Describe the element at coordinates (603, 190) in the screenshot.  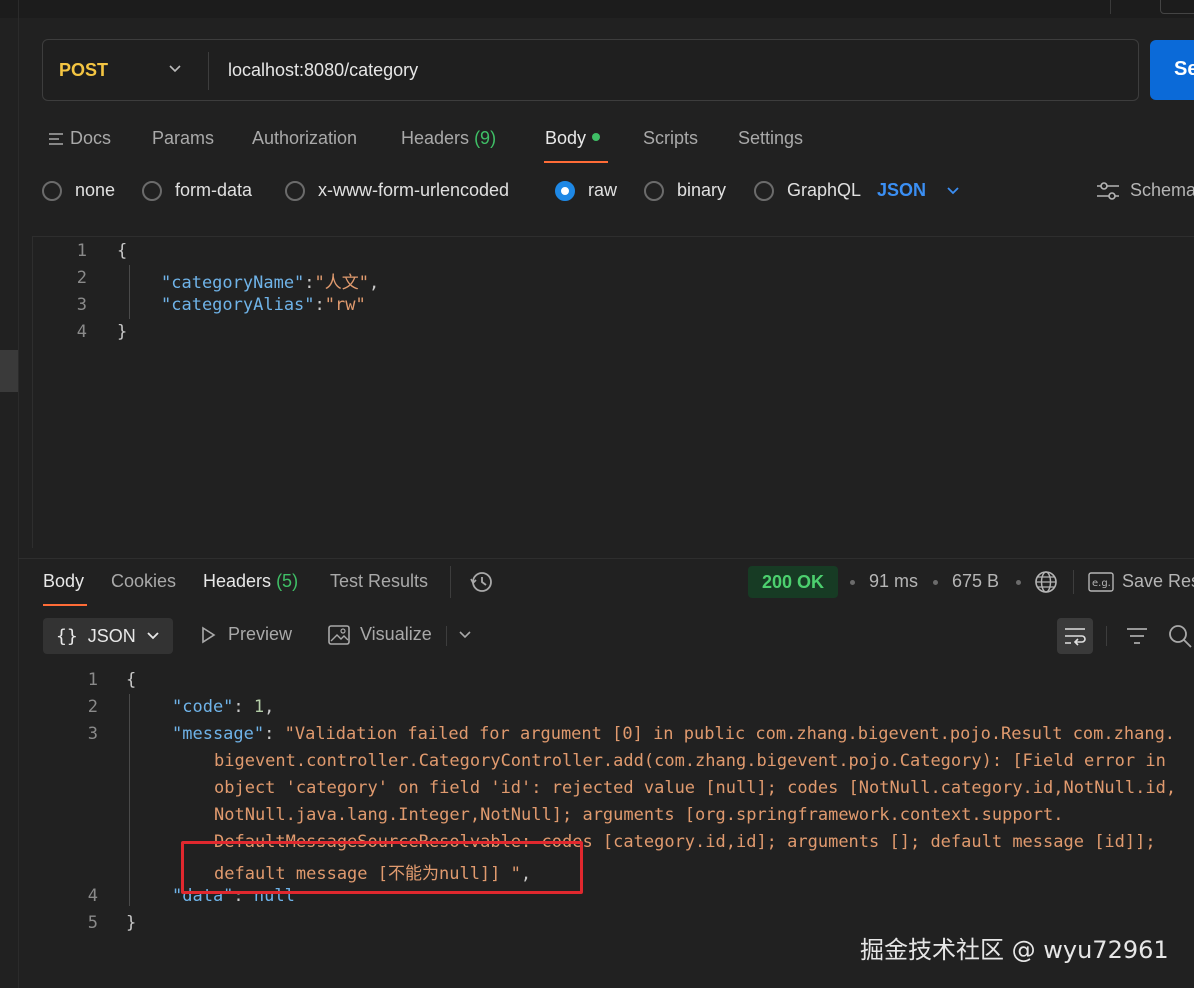
I see `radio-label: raw` at that location.